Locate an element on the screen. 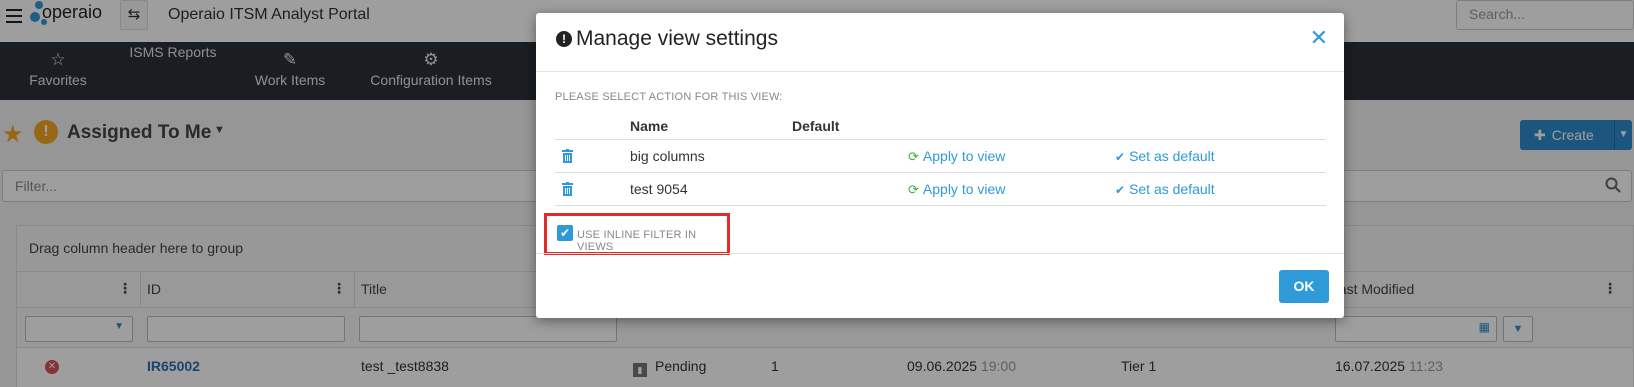 This screenshot has width=1634, height=387. dialog-title: Manage view settings is located at coordinates (677, 38).